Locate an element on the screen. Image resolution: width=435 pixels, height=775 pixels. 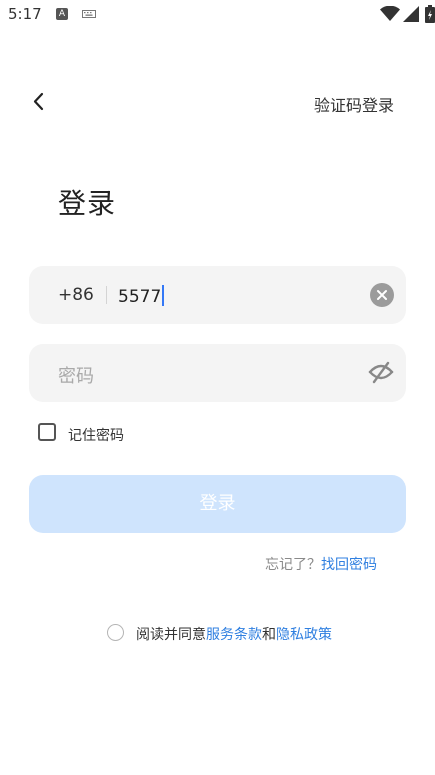
recover-password-link: 找回密码 is located at coordinates (349, 565).